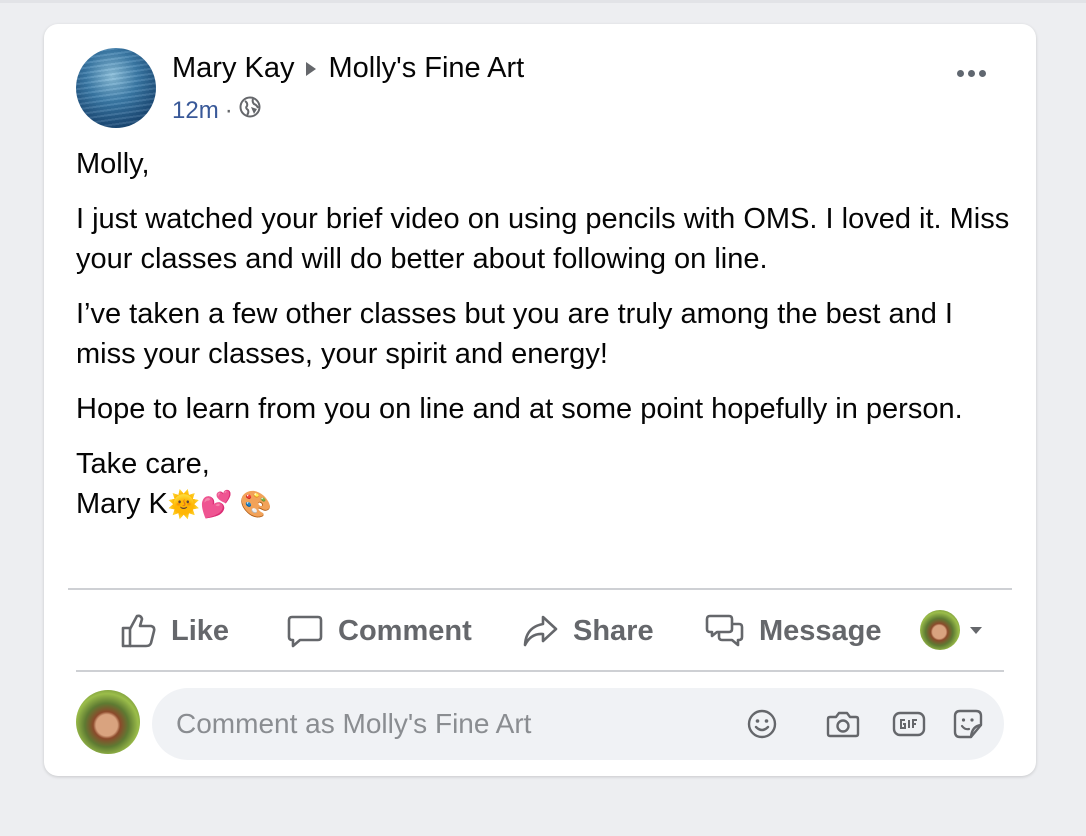 This screenshot has height=836, width=1086. Describe the element at coordinates (762, 724) in the screenshot. I see `emoji-icon` at that location.